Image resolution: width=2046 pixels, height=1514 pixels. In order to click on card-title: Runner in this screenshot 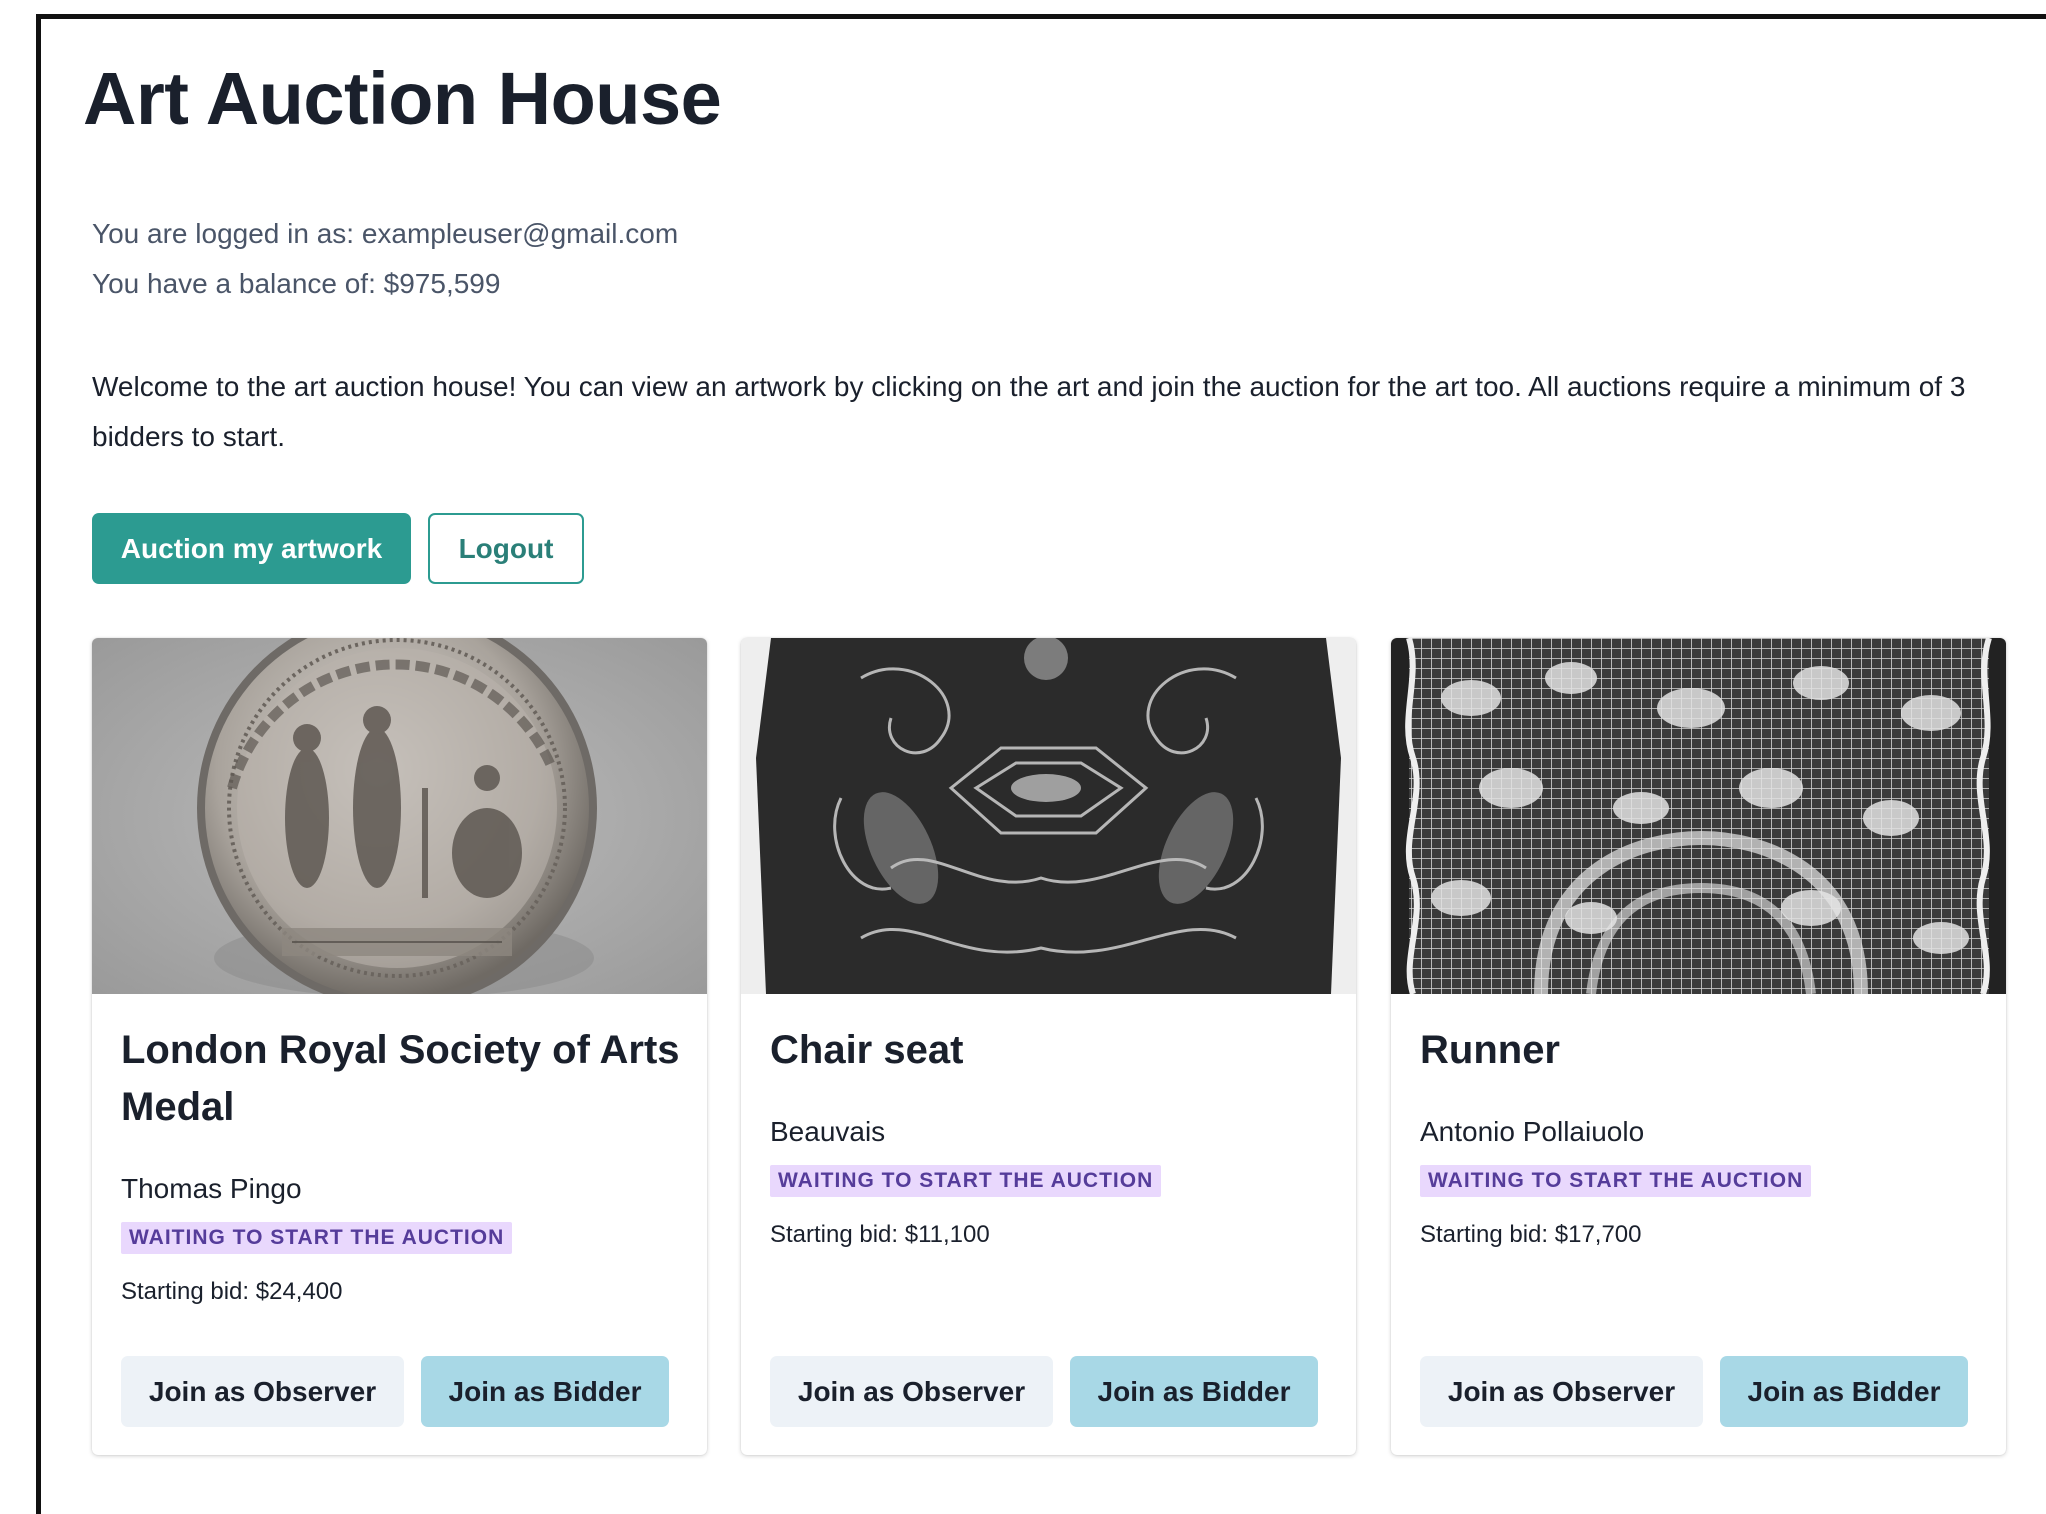, I will do `click(1700, 1050)`.